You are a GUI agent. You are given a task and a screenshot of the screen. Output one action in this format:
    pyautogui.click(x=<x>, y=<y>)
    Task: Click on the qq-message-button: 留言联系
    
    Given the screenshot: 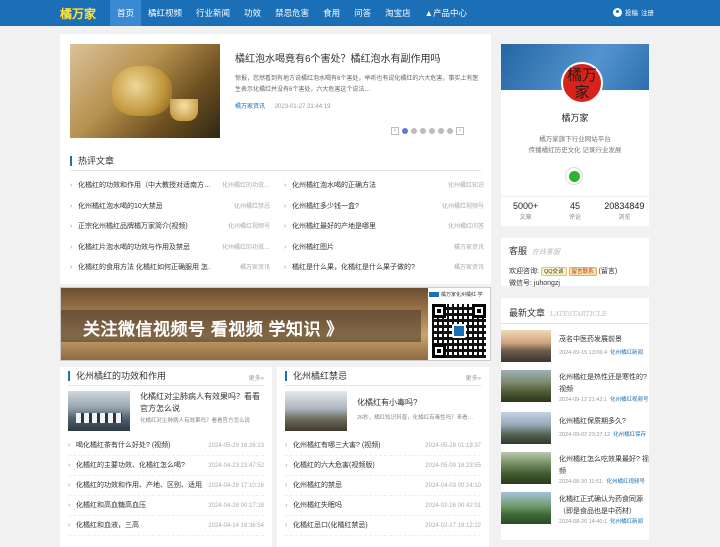 What is the action you would take?
    pyautogui.click(x=582, y=271)
    